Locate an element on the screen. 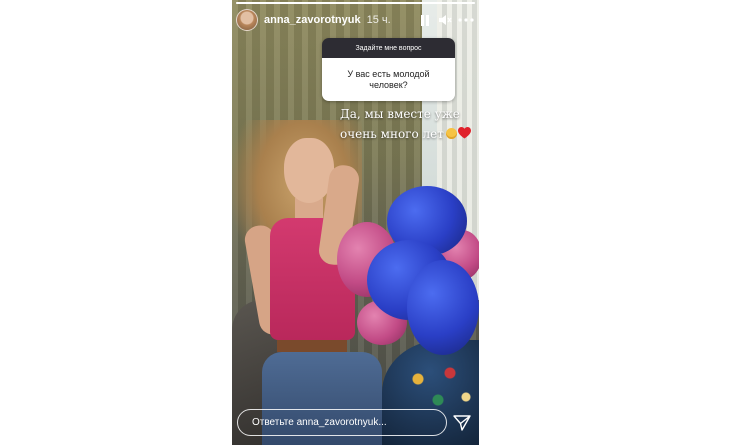  story-progress-bar is located at coordinates (355, 3).